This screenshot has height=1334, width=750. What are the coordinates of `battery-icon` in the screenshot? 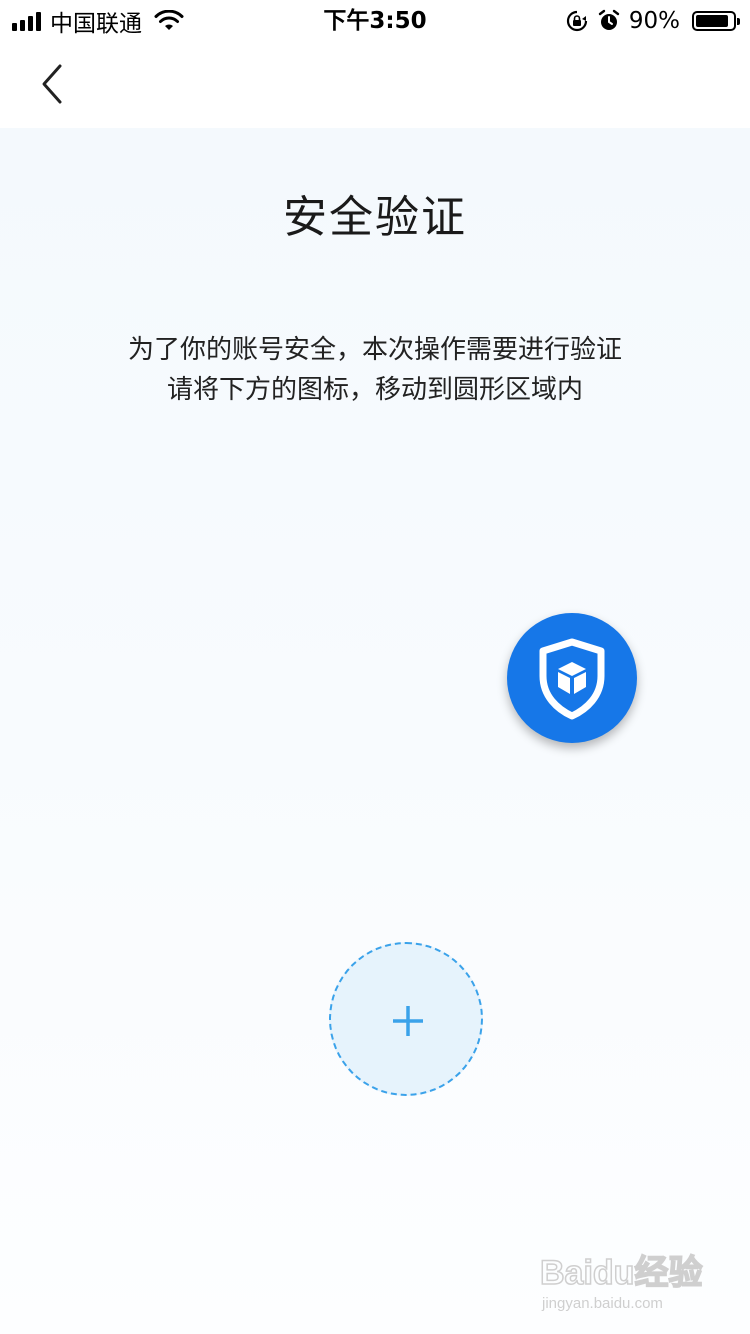 It's located at (716, 21).